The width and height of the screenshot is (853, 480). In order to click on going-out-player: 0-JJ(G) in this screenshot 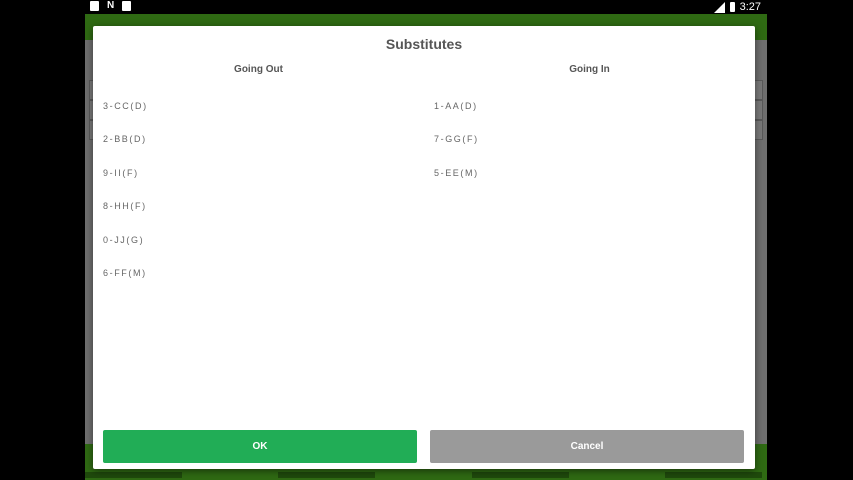, I will do `click(125, 250)`.